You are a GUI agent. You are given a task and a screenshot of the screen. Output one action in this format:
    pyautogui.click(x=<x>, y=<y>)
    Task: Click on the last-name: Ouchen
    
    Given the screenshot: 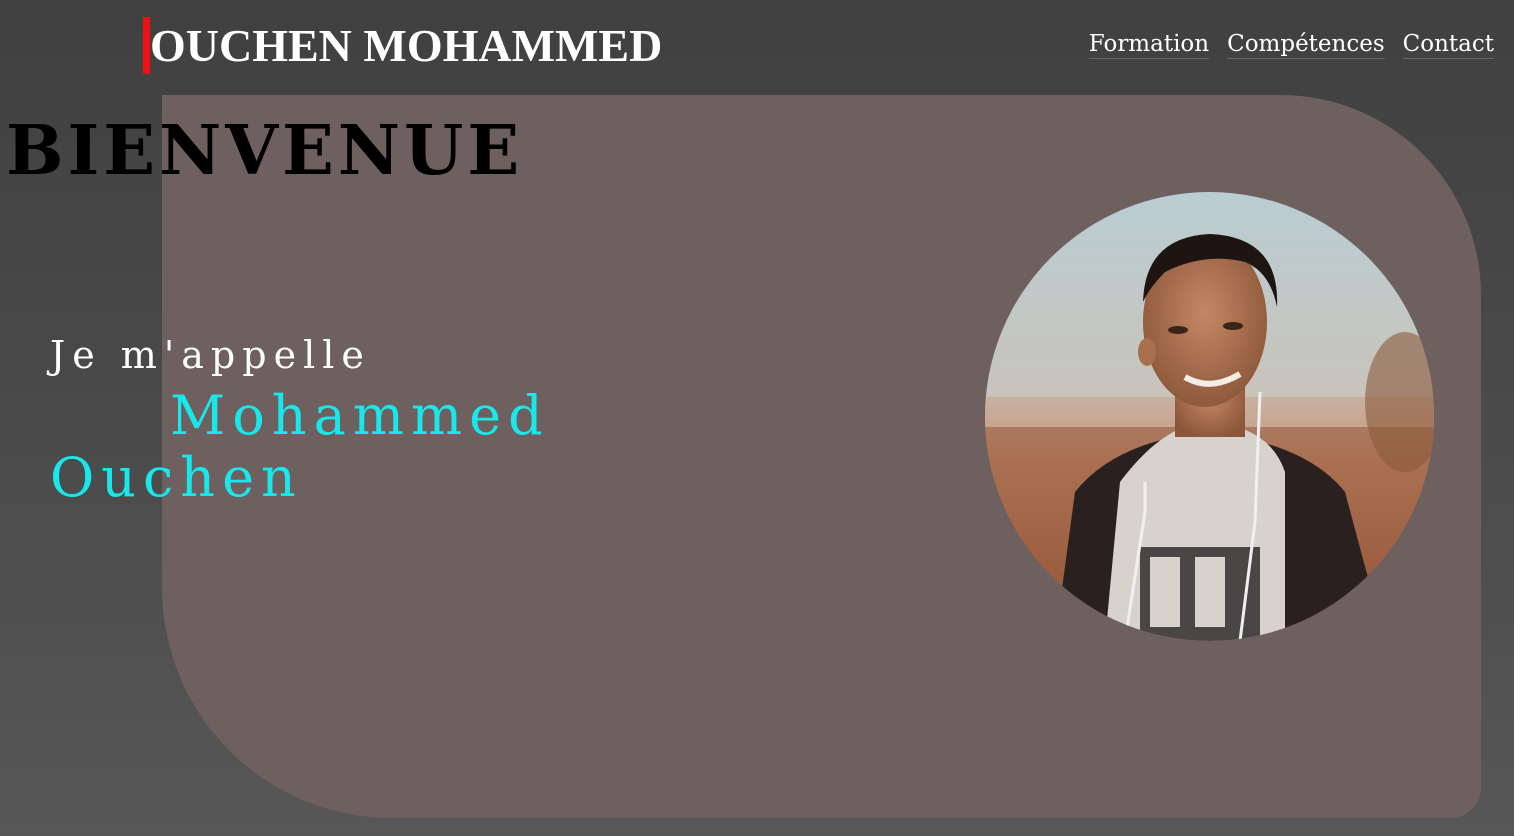 What is the action you would take?
    pyautogui.click(x=176, y=477)
    